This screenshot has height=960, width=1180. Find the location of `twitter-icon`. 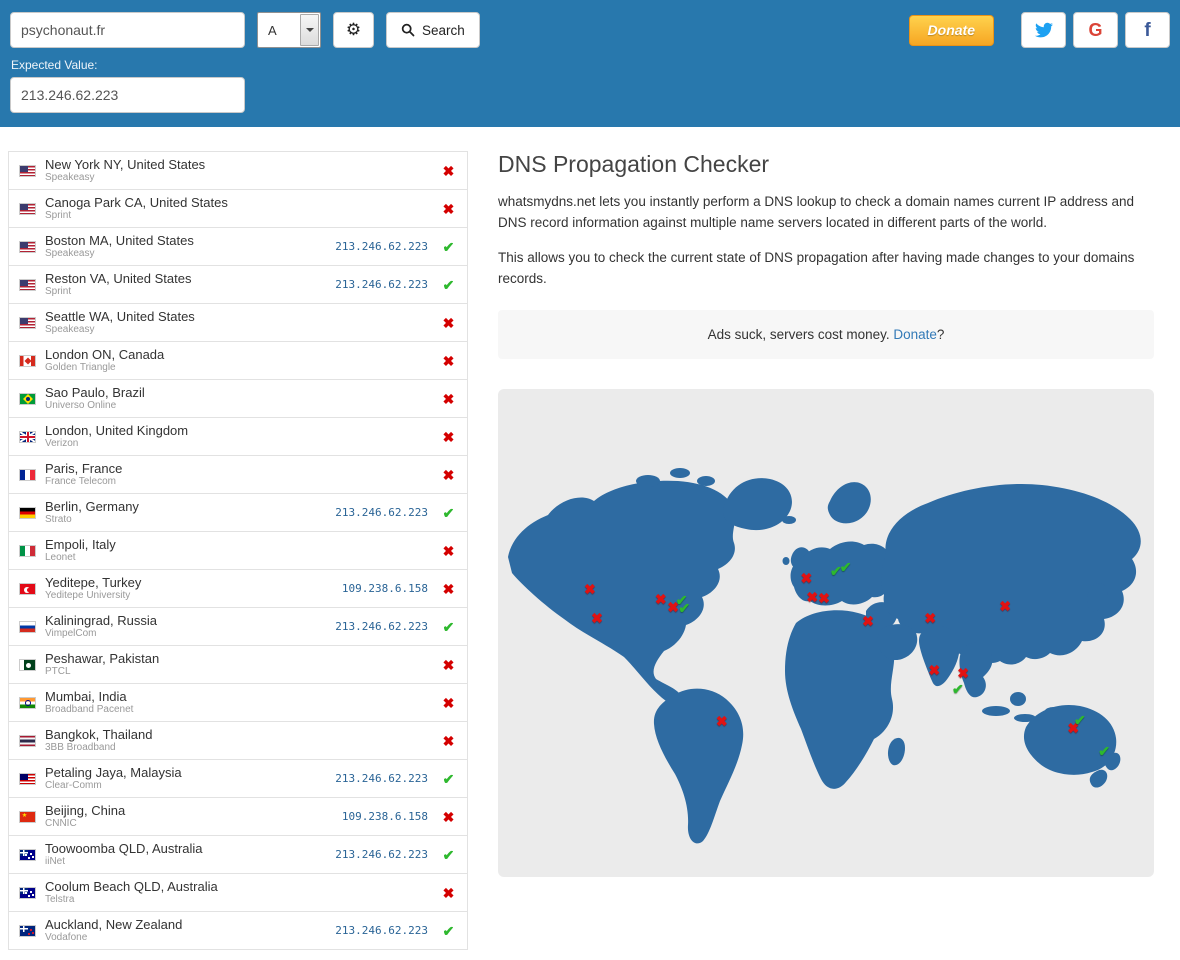

twitter-icon is located at coordinates (1043, 30).